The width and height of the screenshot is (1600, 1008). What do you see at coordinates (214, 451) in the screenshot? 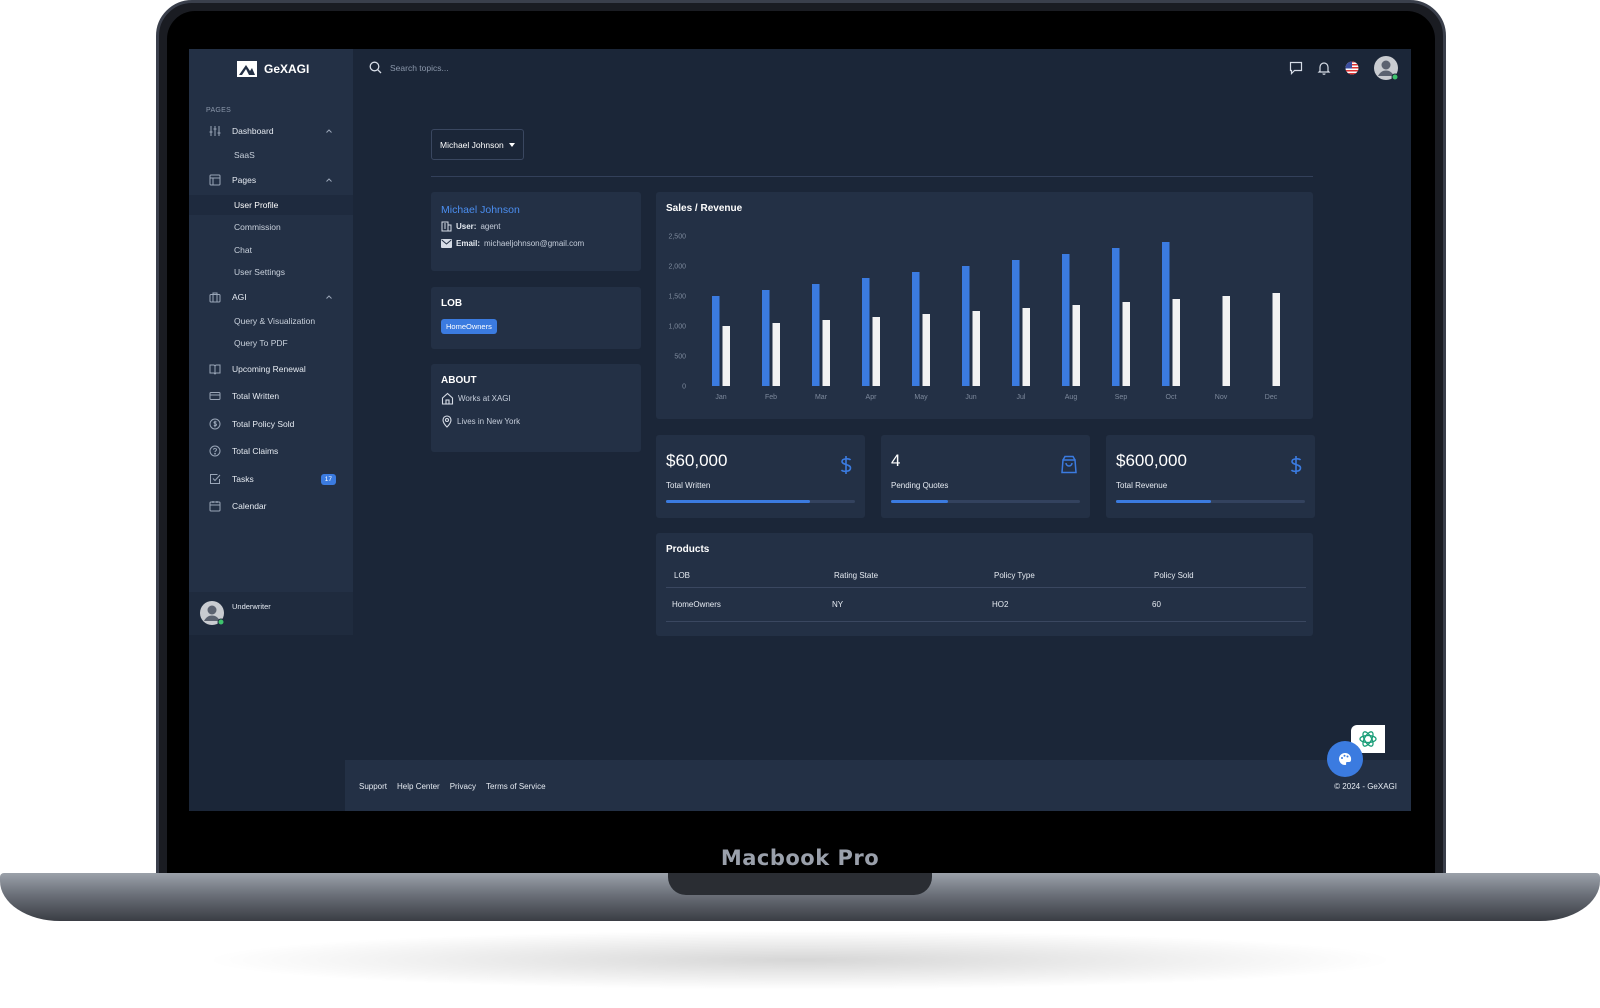
I see `help-circle-icon` at bounding box center [214, 451].